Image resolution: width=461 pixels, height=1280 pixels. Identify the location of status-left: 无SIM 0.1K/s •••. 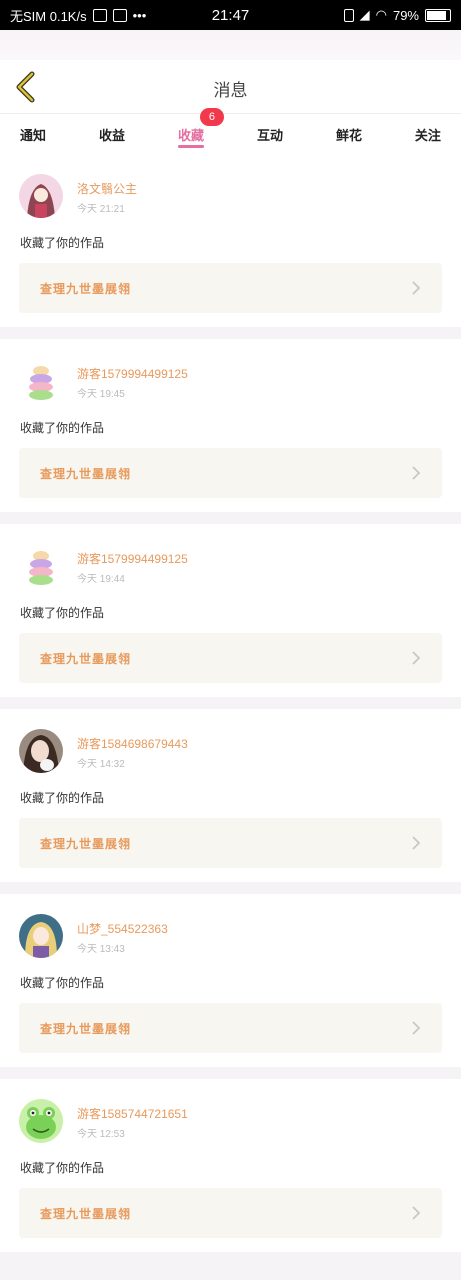
(78, 15).